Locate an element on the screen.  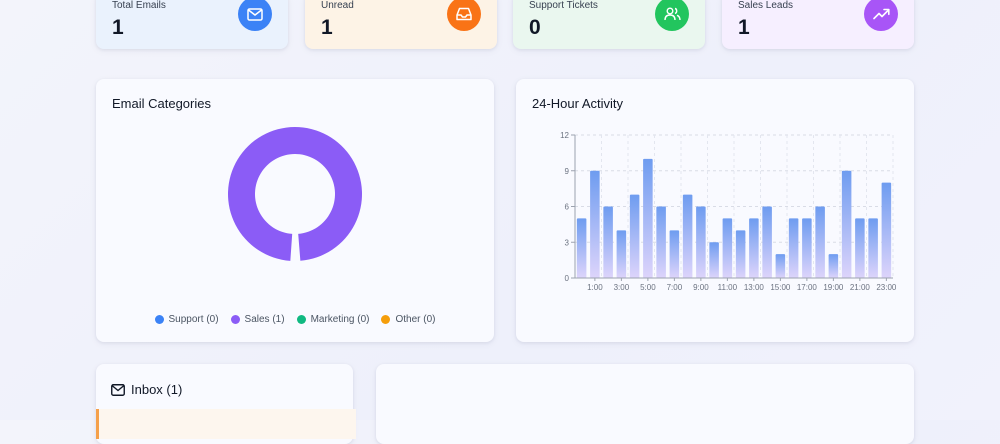
legend-item-support: Support (0) is located at coordinates (186, 319).